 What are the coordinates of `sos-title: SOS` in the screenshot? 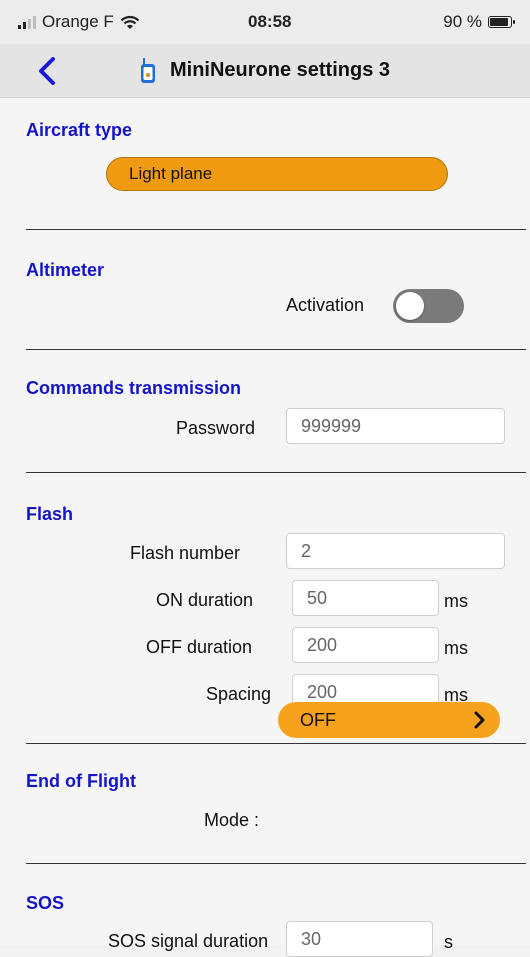 It's located at (45, 903).